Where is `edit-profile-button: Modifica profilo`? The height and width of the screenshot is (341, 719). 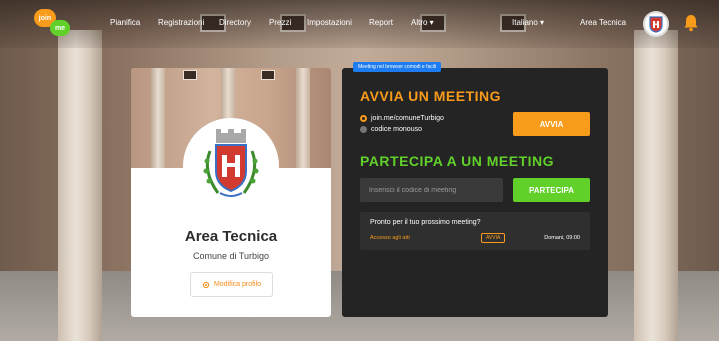 edit-profile-button: Modifica profilo is located at coordinates (231, 284).